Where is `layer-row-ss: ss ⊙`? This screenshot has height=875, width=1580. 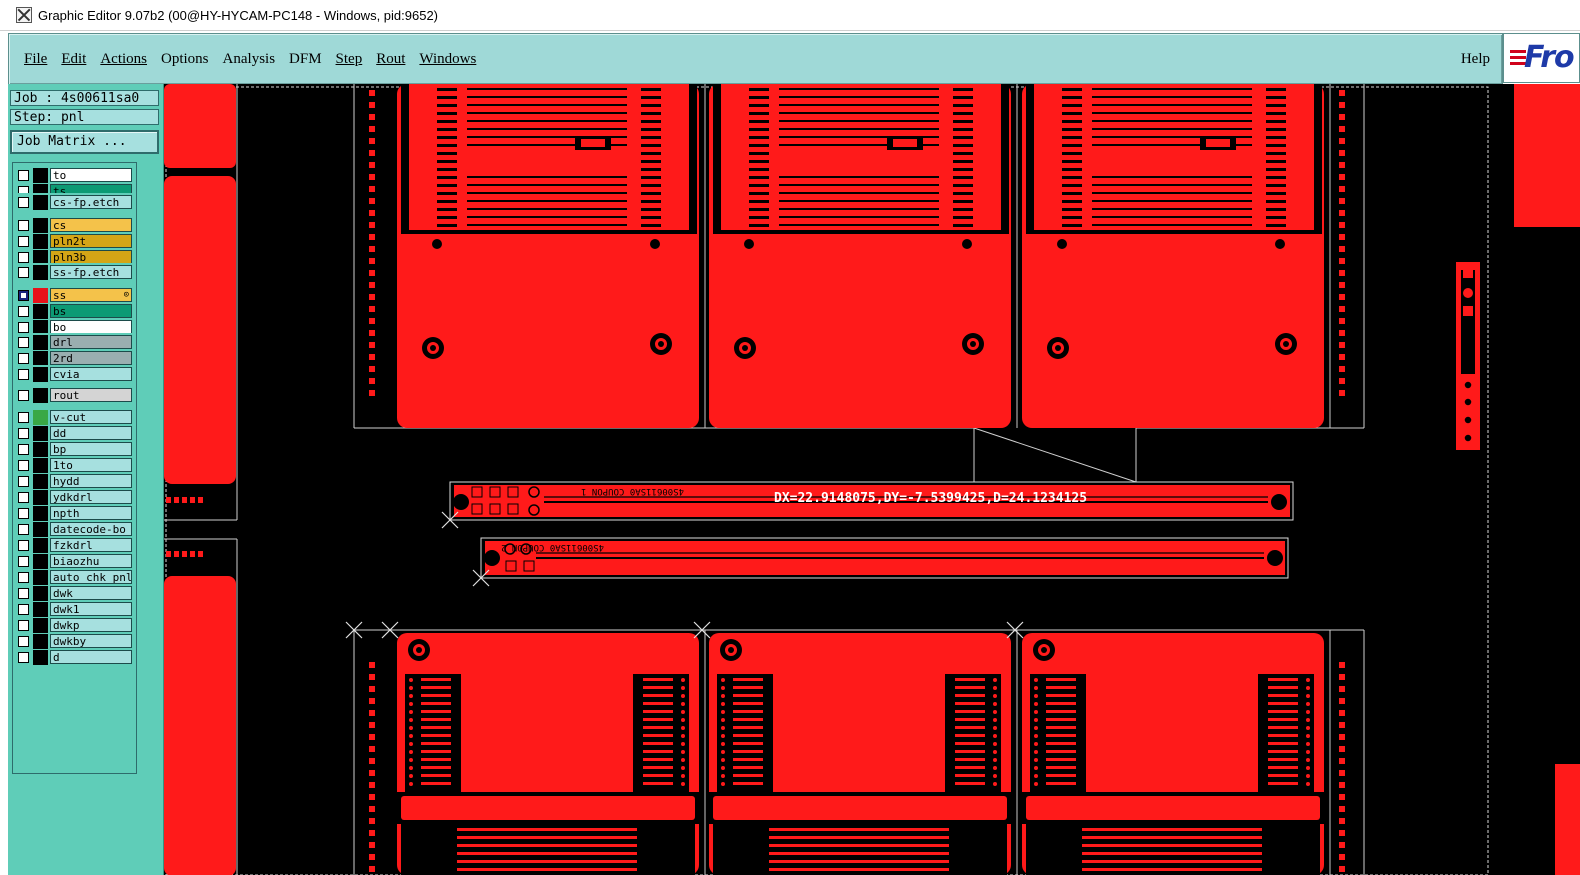
layer-row-ss: ss ⊙ is located at coordinates (74, 295).